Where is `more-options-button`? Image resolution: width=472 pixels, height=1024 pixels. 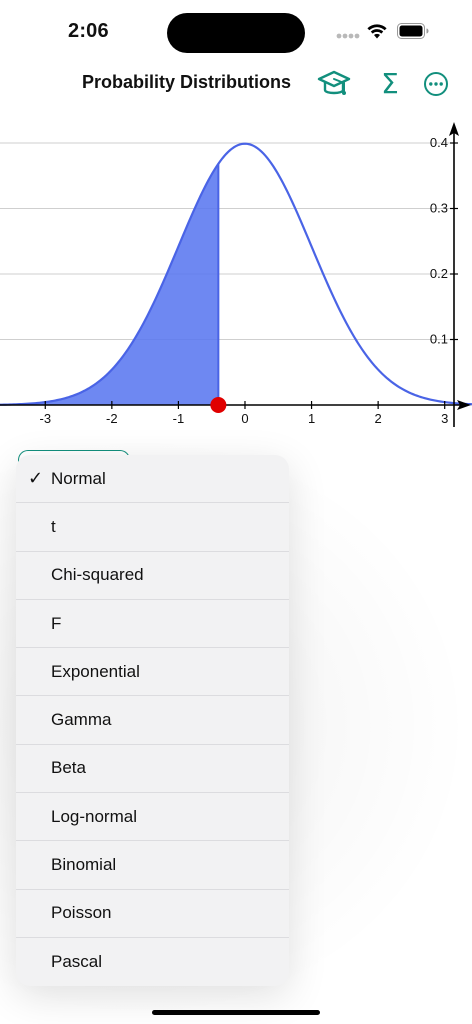 more-options-button is located at coordinates (436, 84).